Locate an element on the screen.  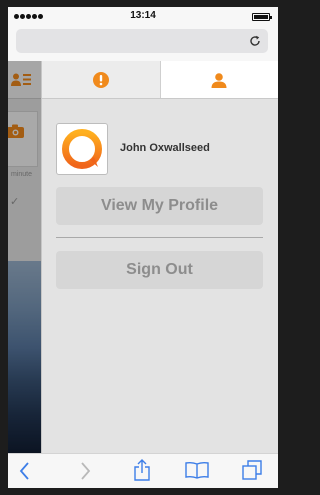
status-time: 13:14 is located at coordinates (143, 15).